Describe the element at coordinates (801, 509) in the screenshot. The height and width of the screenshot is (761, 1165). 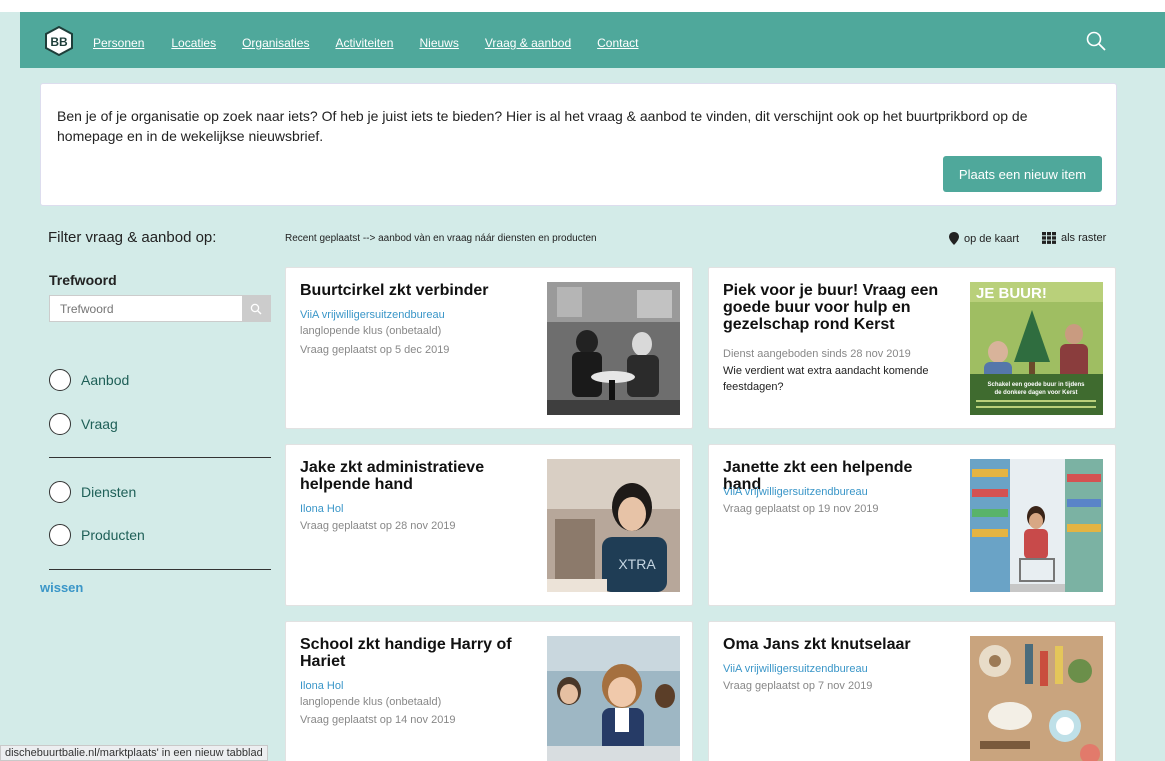
I see `card-date: Vraag geplaatst op 19 nov 2019` at that location.